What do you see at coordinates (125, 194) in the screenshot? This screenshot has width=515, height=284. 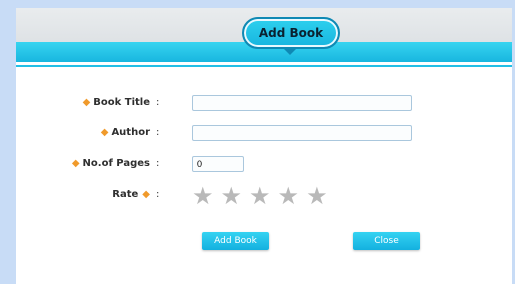 I see `rate-label-text: Rate` at bounding box center [125, 194].